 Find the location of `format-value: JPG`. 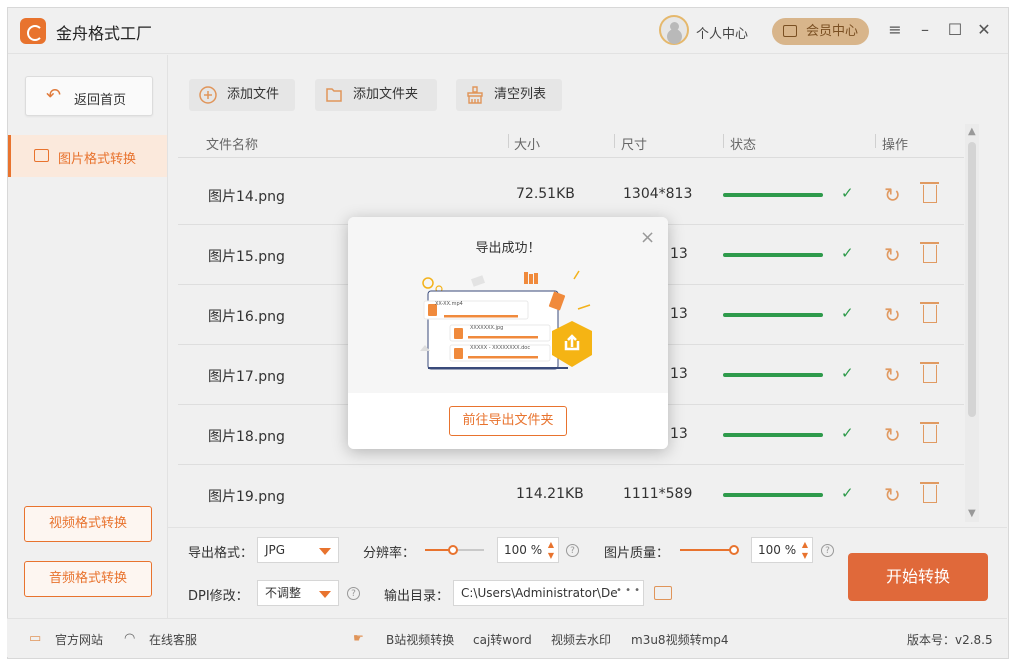

format-value: JPG is located at coordinates (275, 550).